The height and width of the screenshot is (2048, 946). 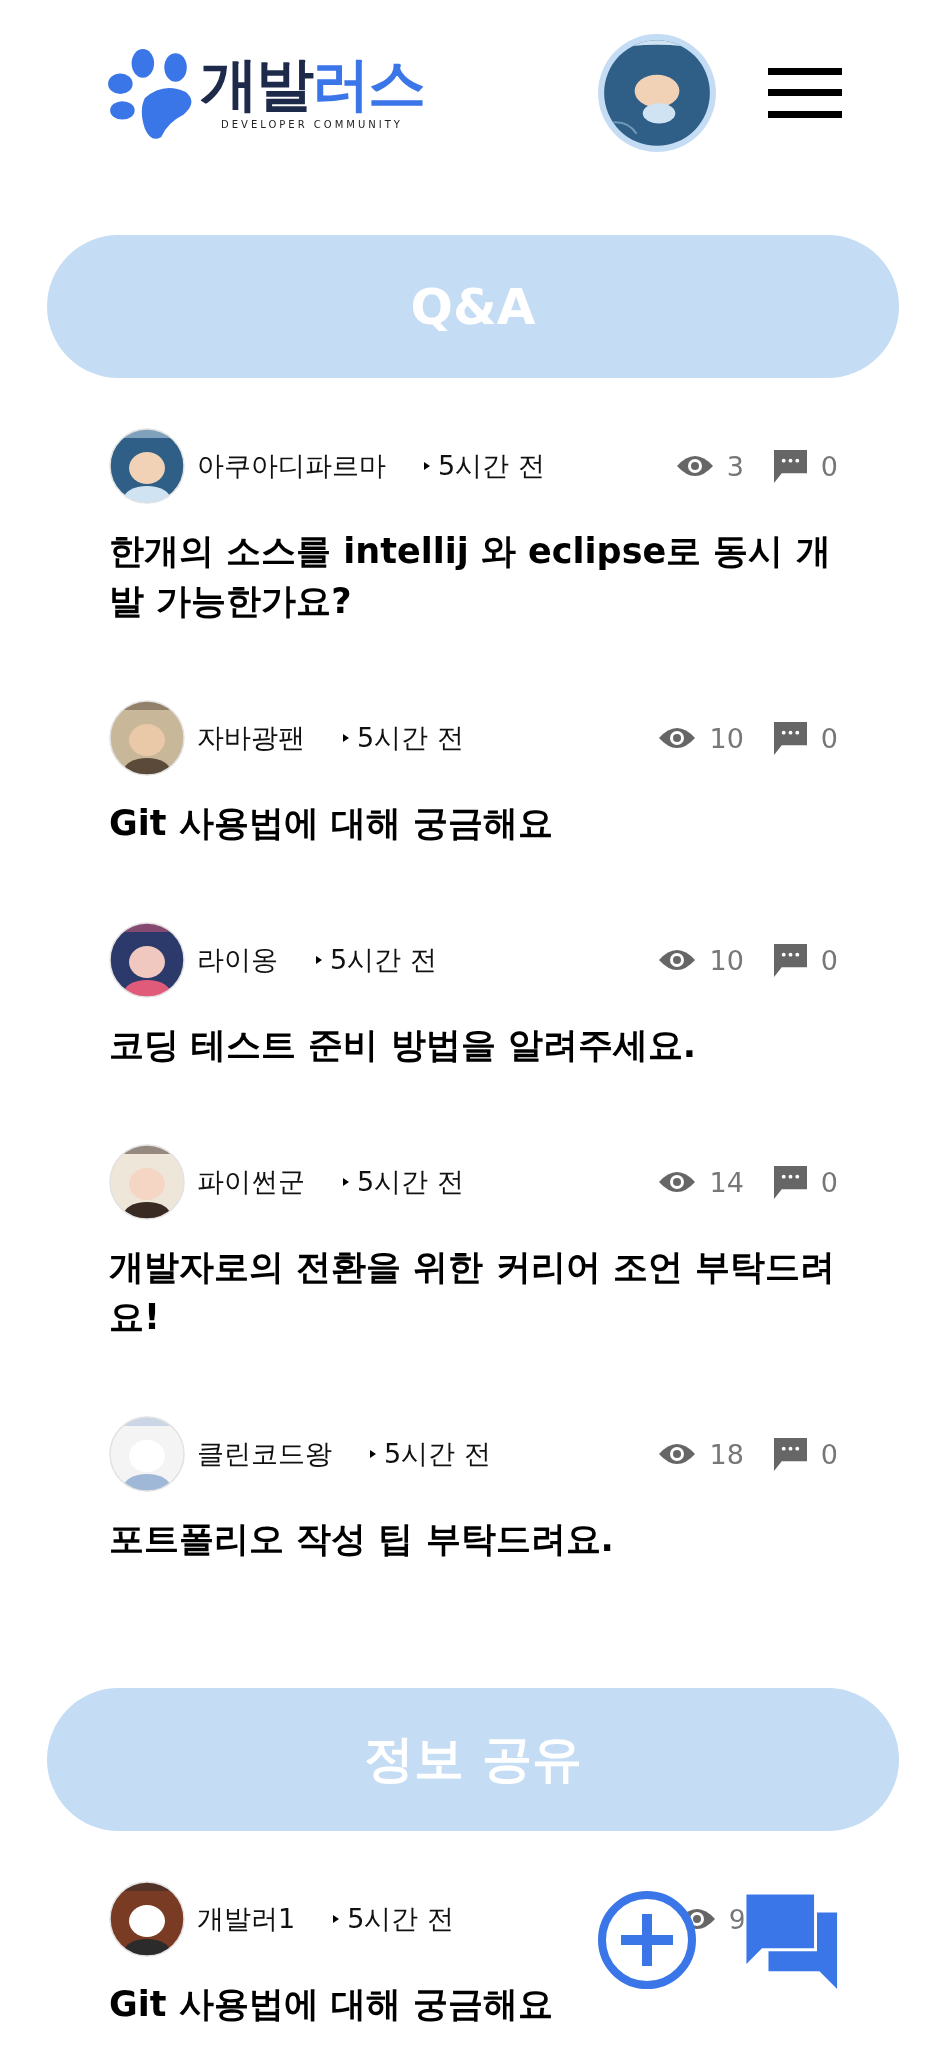 I want to click on post-title: 코딩 테스트 준비 방법을 알려주세요., so click(x=473, y=1045).